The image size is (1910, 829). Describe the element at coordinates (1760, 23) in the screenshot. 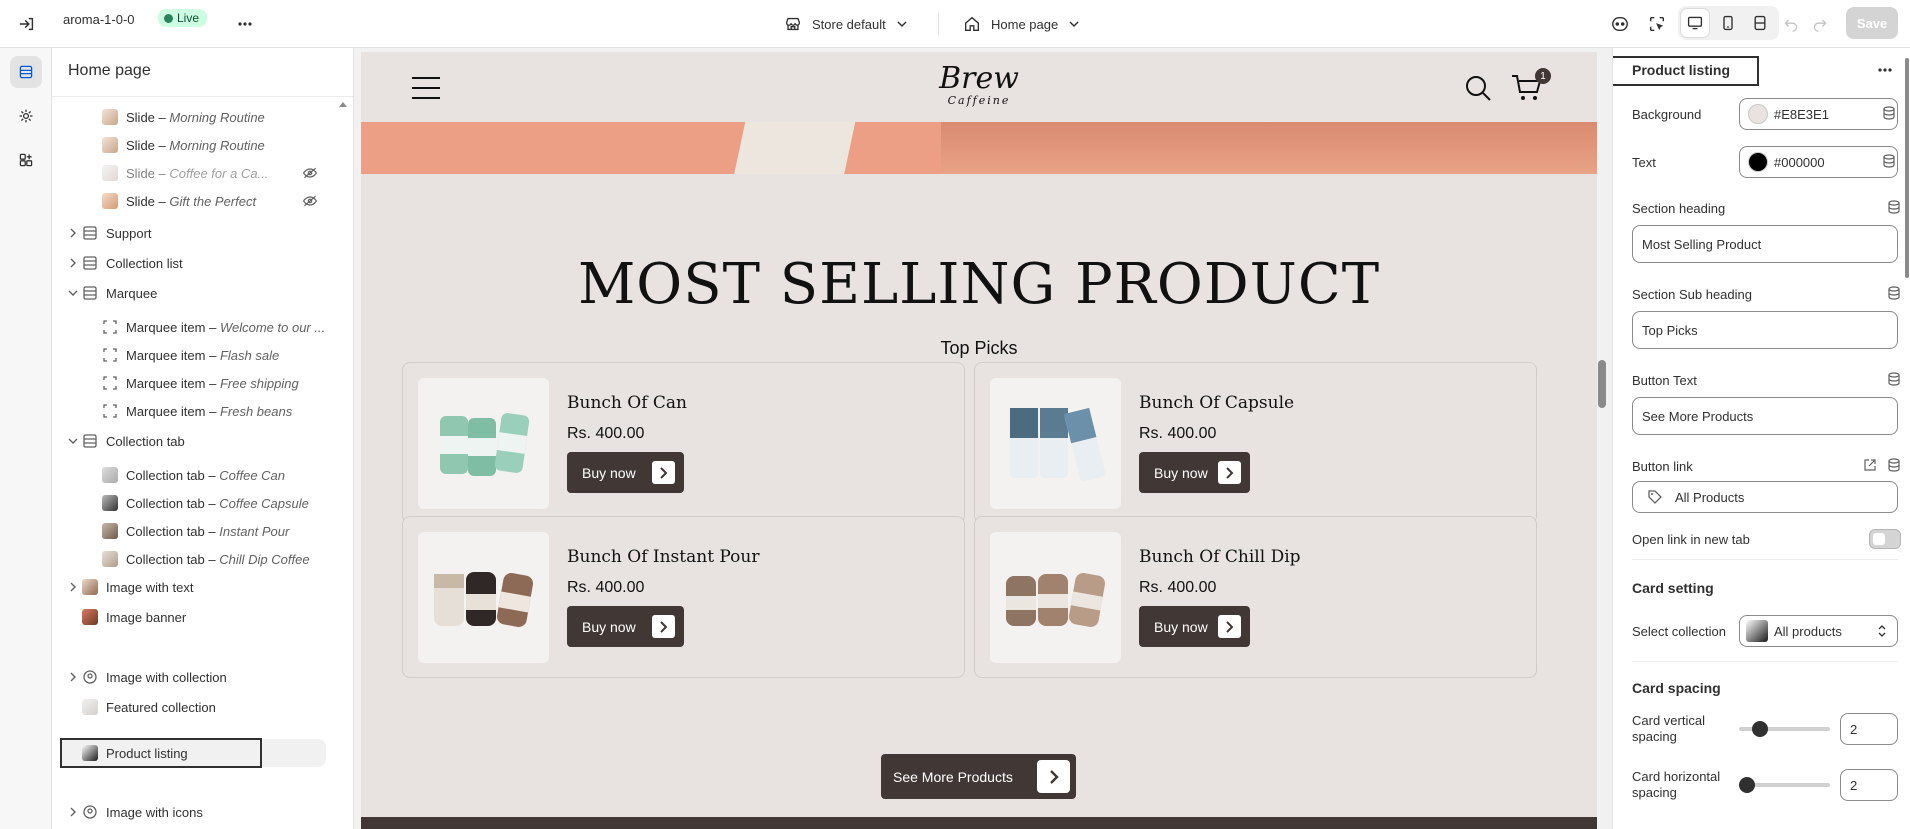

I see `fullscreen-view-icon` at that location.